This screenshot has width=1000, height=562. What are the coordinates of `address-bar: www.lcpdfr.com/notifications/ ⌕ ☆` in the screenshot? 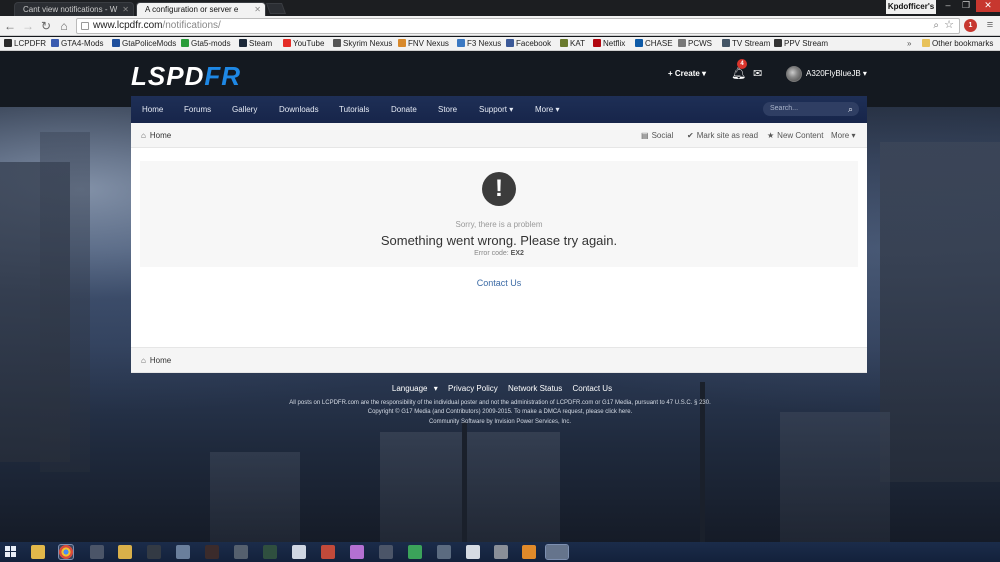 It's located at (518, 26).